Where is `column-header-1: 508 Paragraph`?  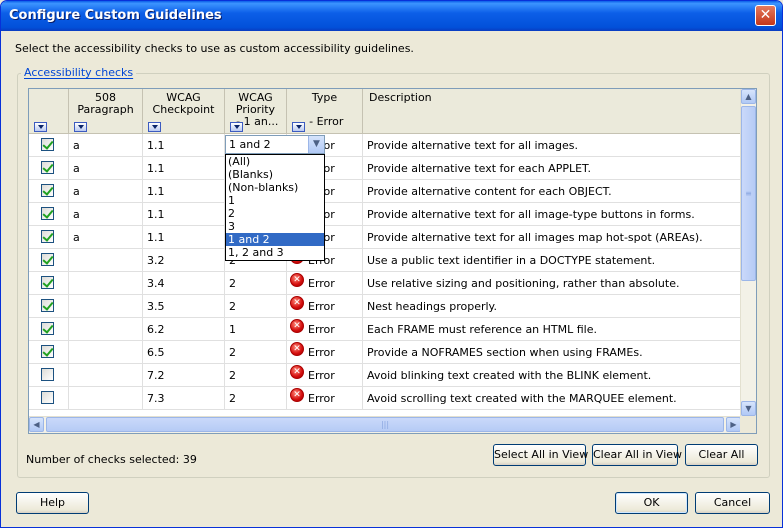
column-header-1: 508 Paragraph is located at coordinates (106, 111).